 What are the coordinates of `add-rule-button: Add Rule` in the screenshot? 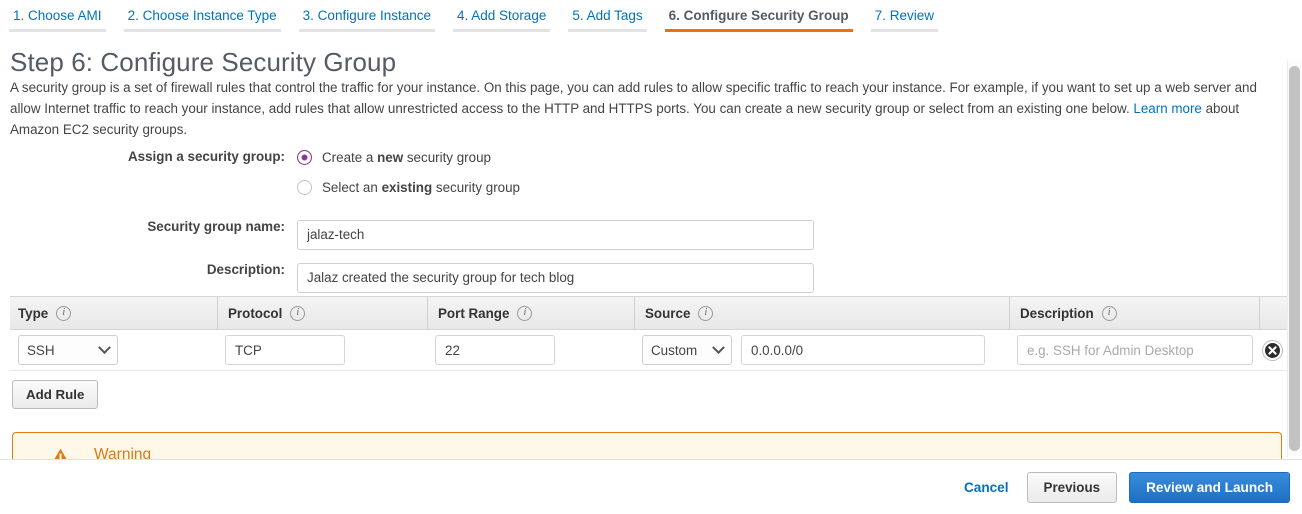 It's located at (55, 394).